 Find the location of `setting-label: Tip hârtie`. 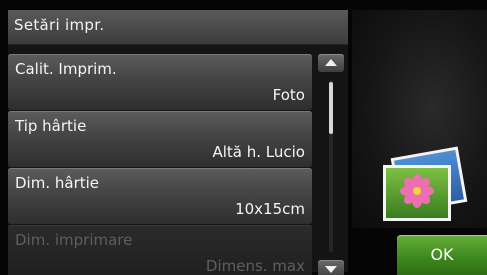

setting-label: Tip hârtie is located at coordinates (51, 126).